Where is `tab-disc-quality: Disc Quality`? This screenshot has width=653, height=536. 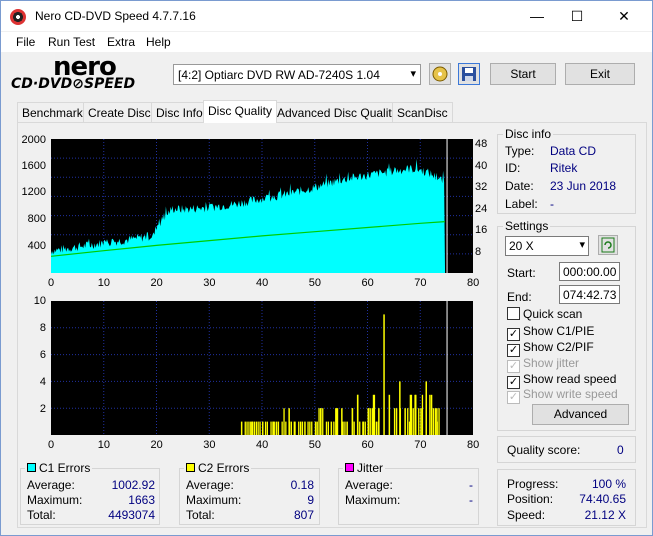
tab-disc-quality: Disc Quality is located at coordinates (240, 111).